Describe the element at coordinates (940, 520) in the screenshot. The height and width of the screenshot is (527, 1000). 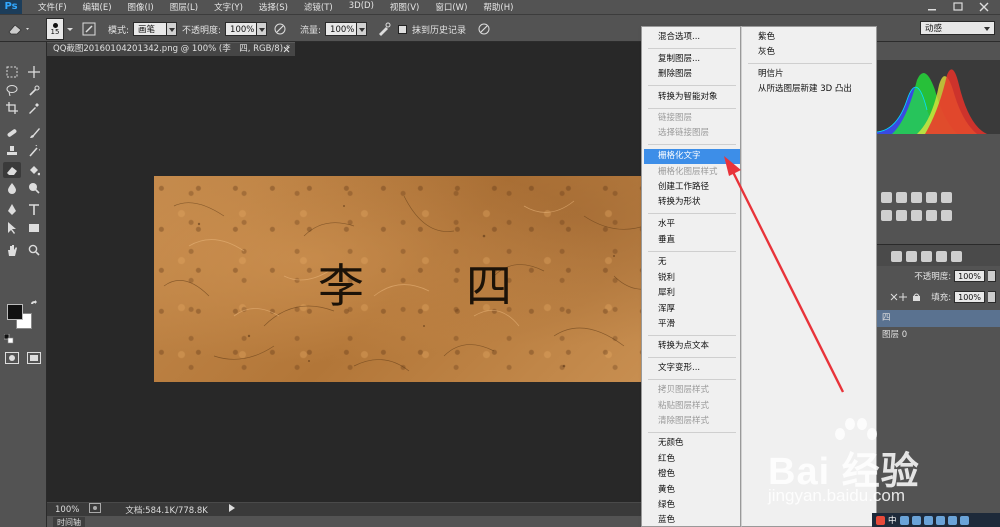
I see `tray-user-icon` at that location.